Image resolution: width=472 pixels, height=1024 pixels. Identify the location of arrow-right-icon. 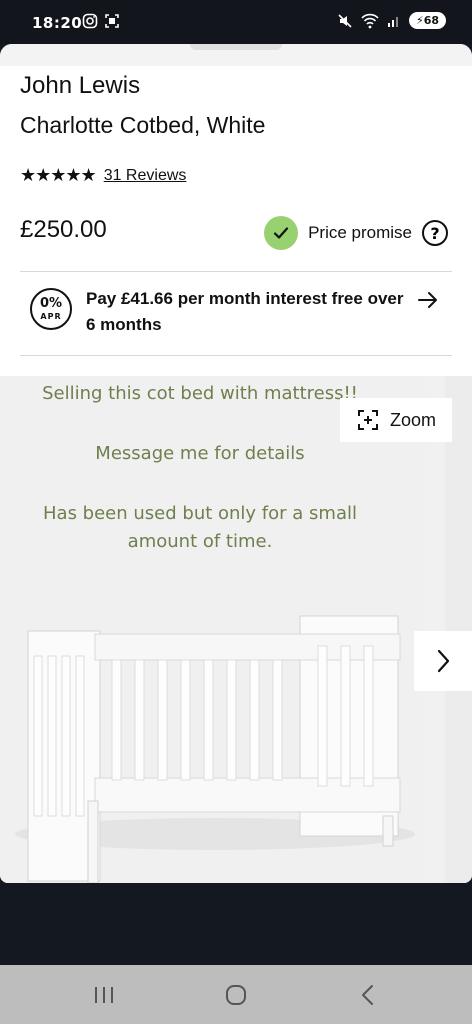
(428, 303).